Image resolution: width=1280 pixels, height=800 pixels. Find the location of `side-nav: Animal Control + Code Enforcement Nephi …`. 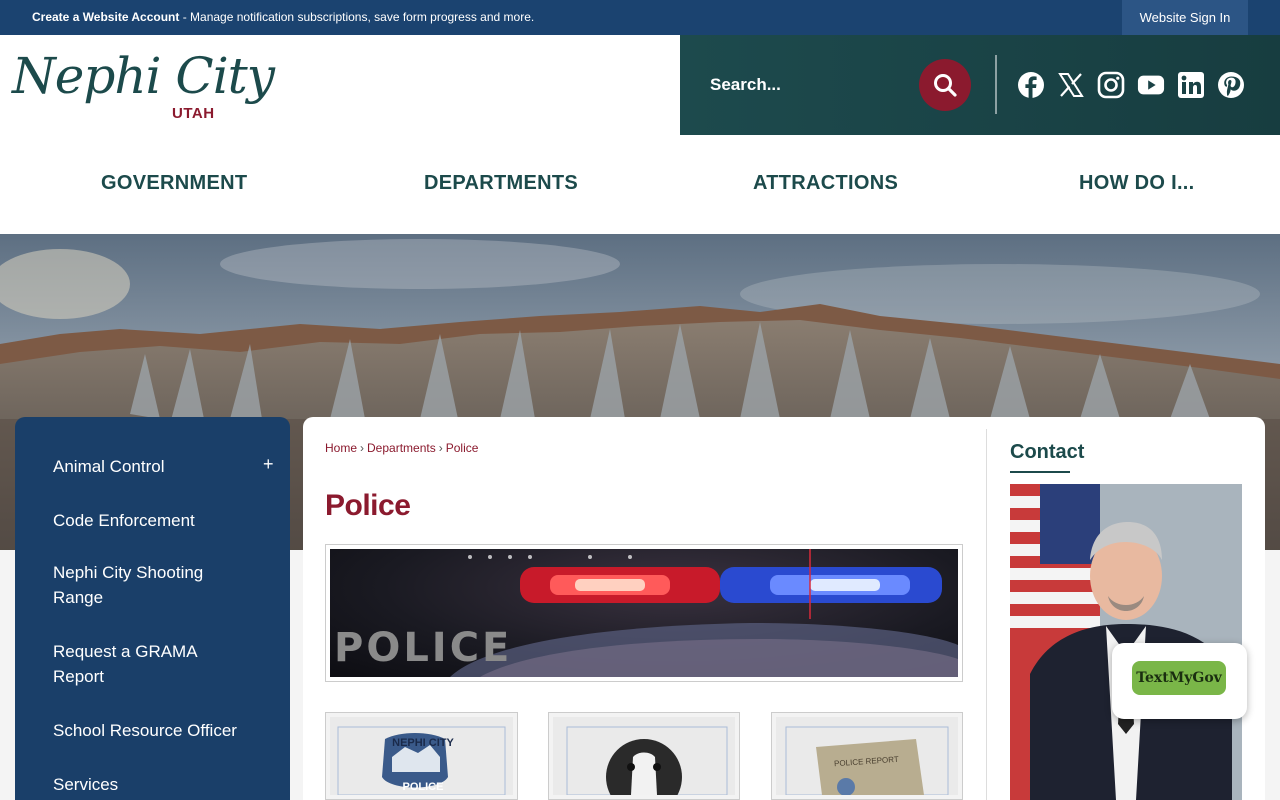

side-nav: Animal Control + Code Enforcement Nephi … is located at coordinates (152, 608).